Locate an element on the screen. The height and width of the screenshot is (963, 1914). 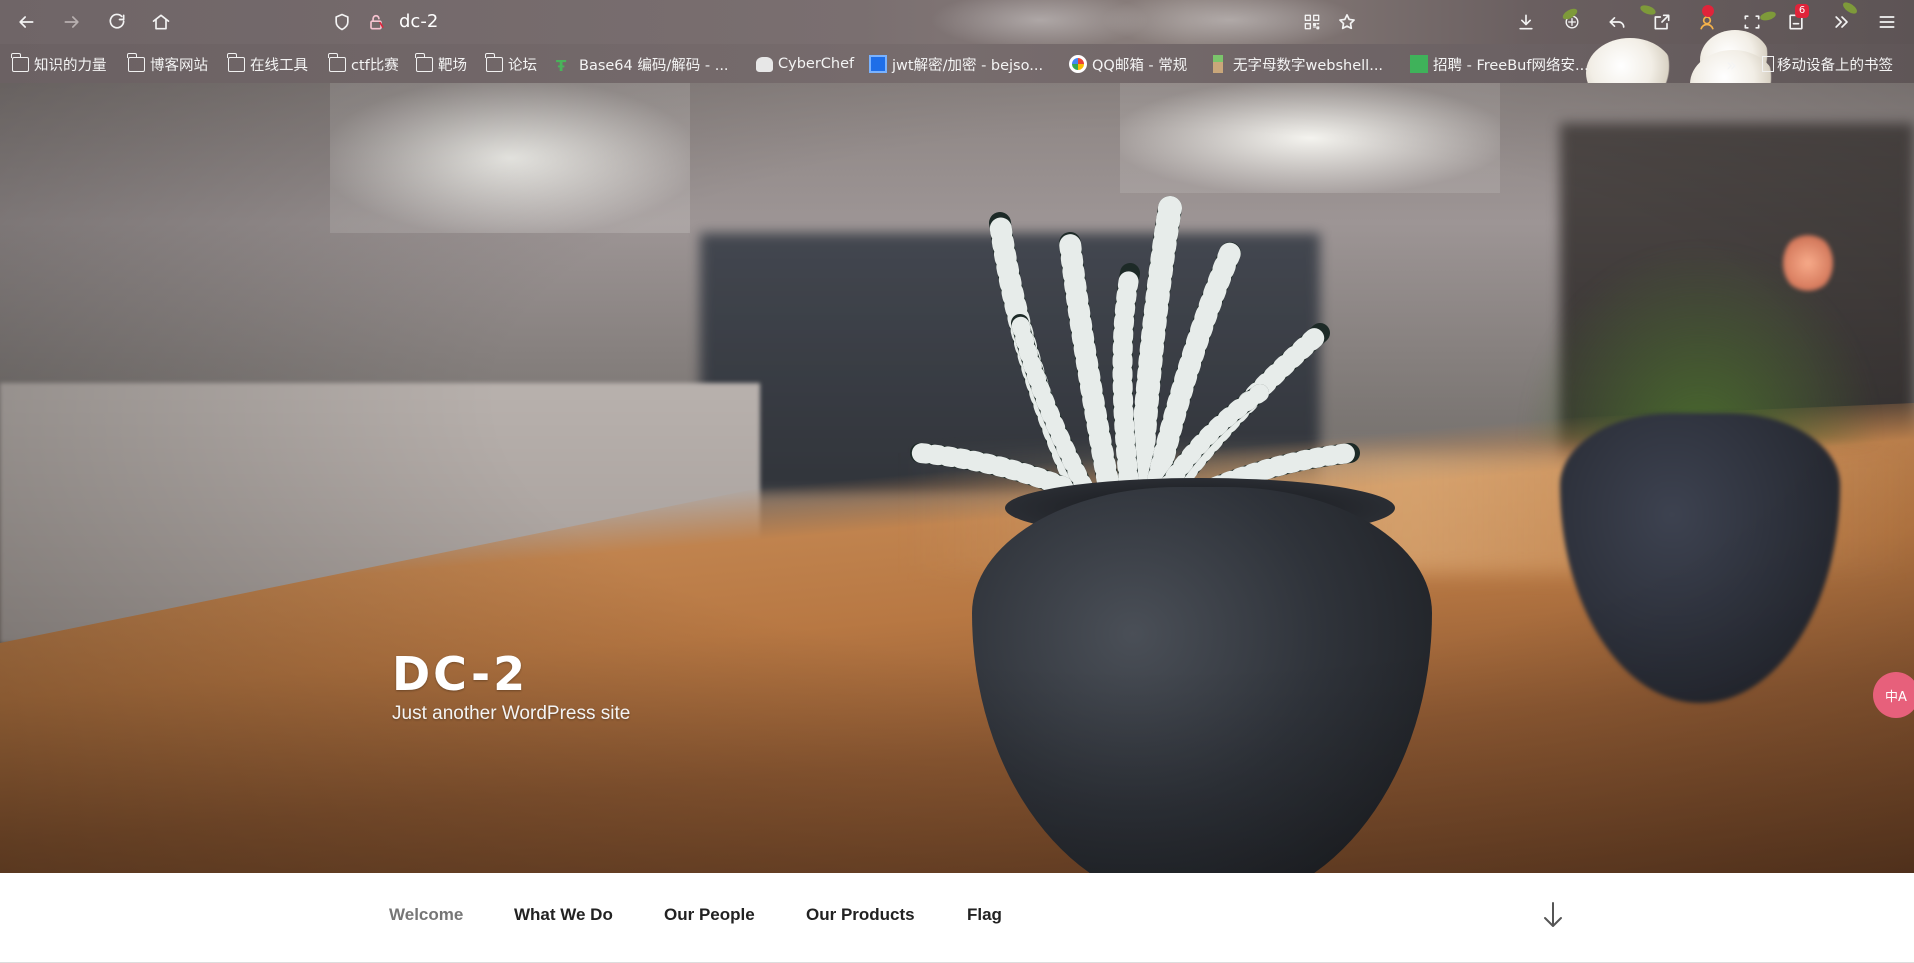
menu-icon is located at coordinates (1887, 22).